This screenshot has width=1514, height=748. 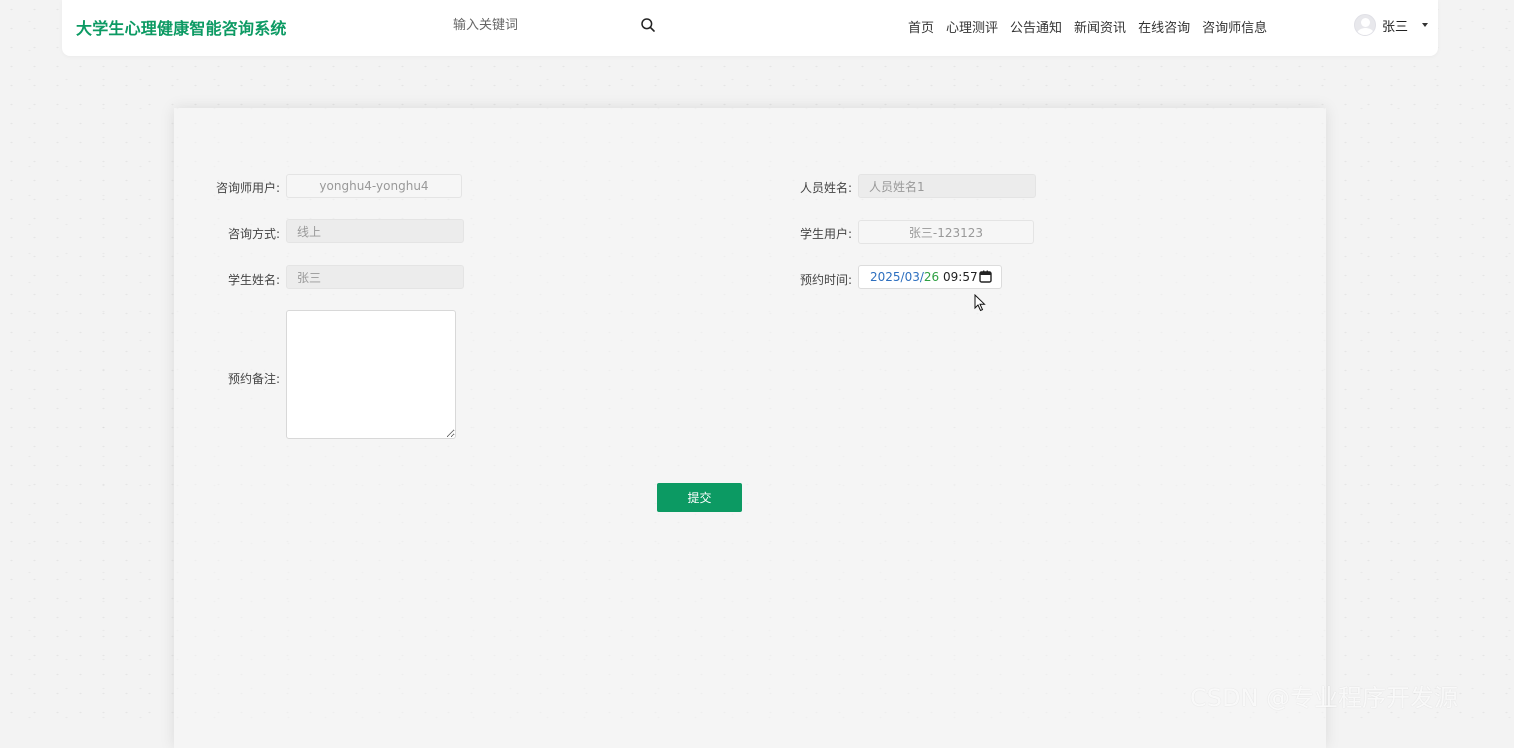 What do you see at coordinates (960, 277) in the screenshot?
I see `time-value: 09:57` at bounding box center [960, 277].